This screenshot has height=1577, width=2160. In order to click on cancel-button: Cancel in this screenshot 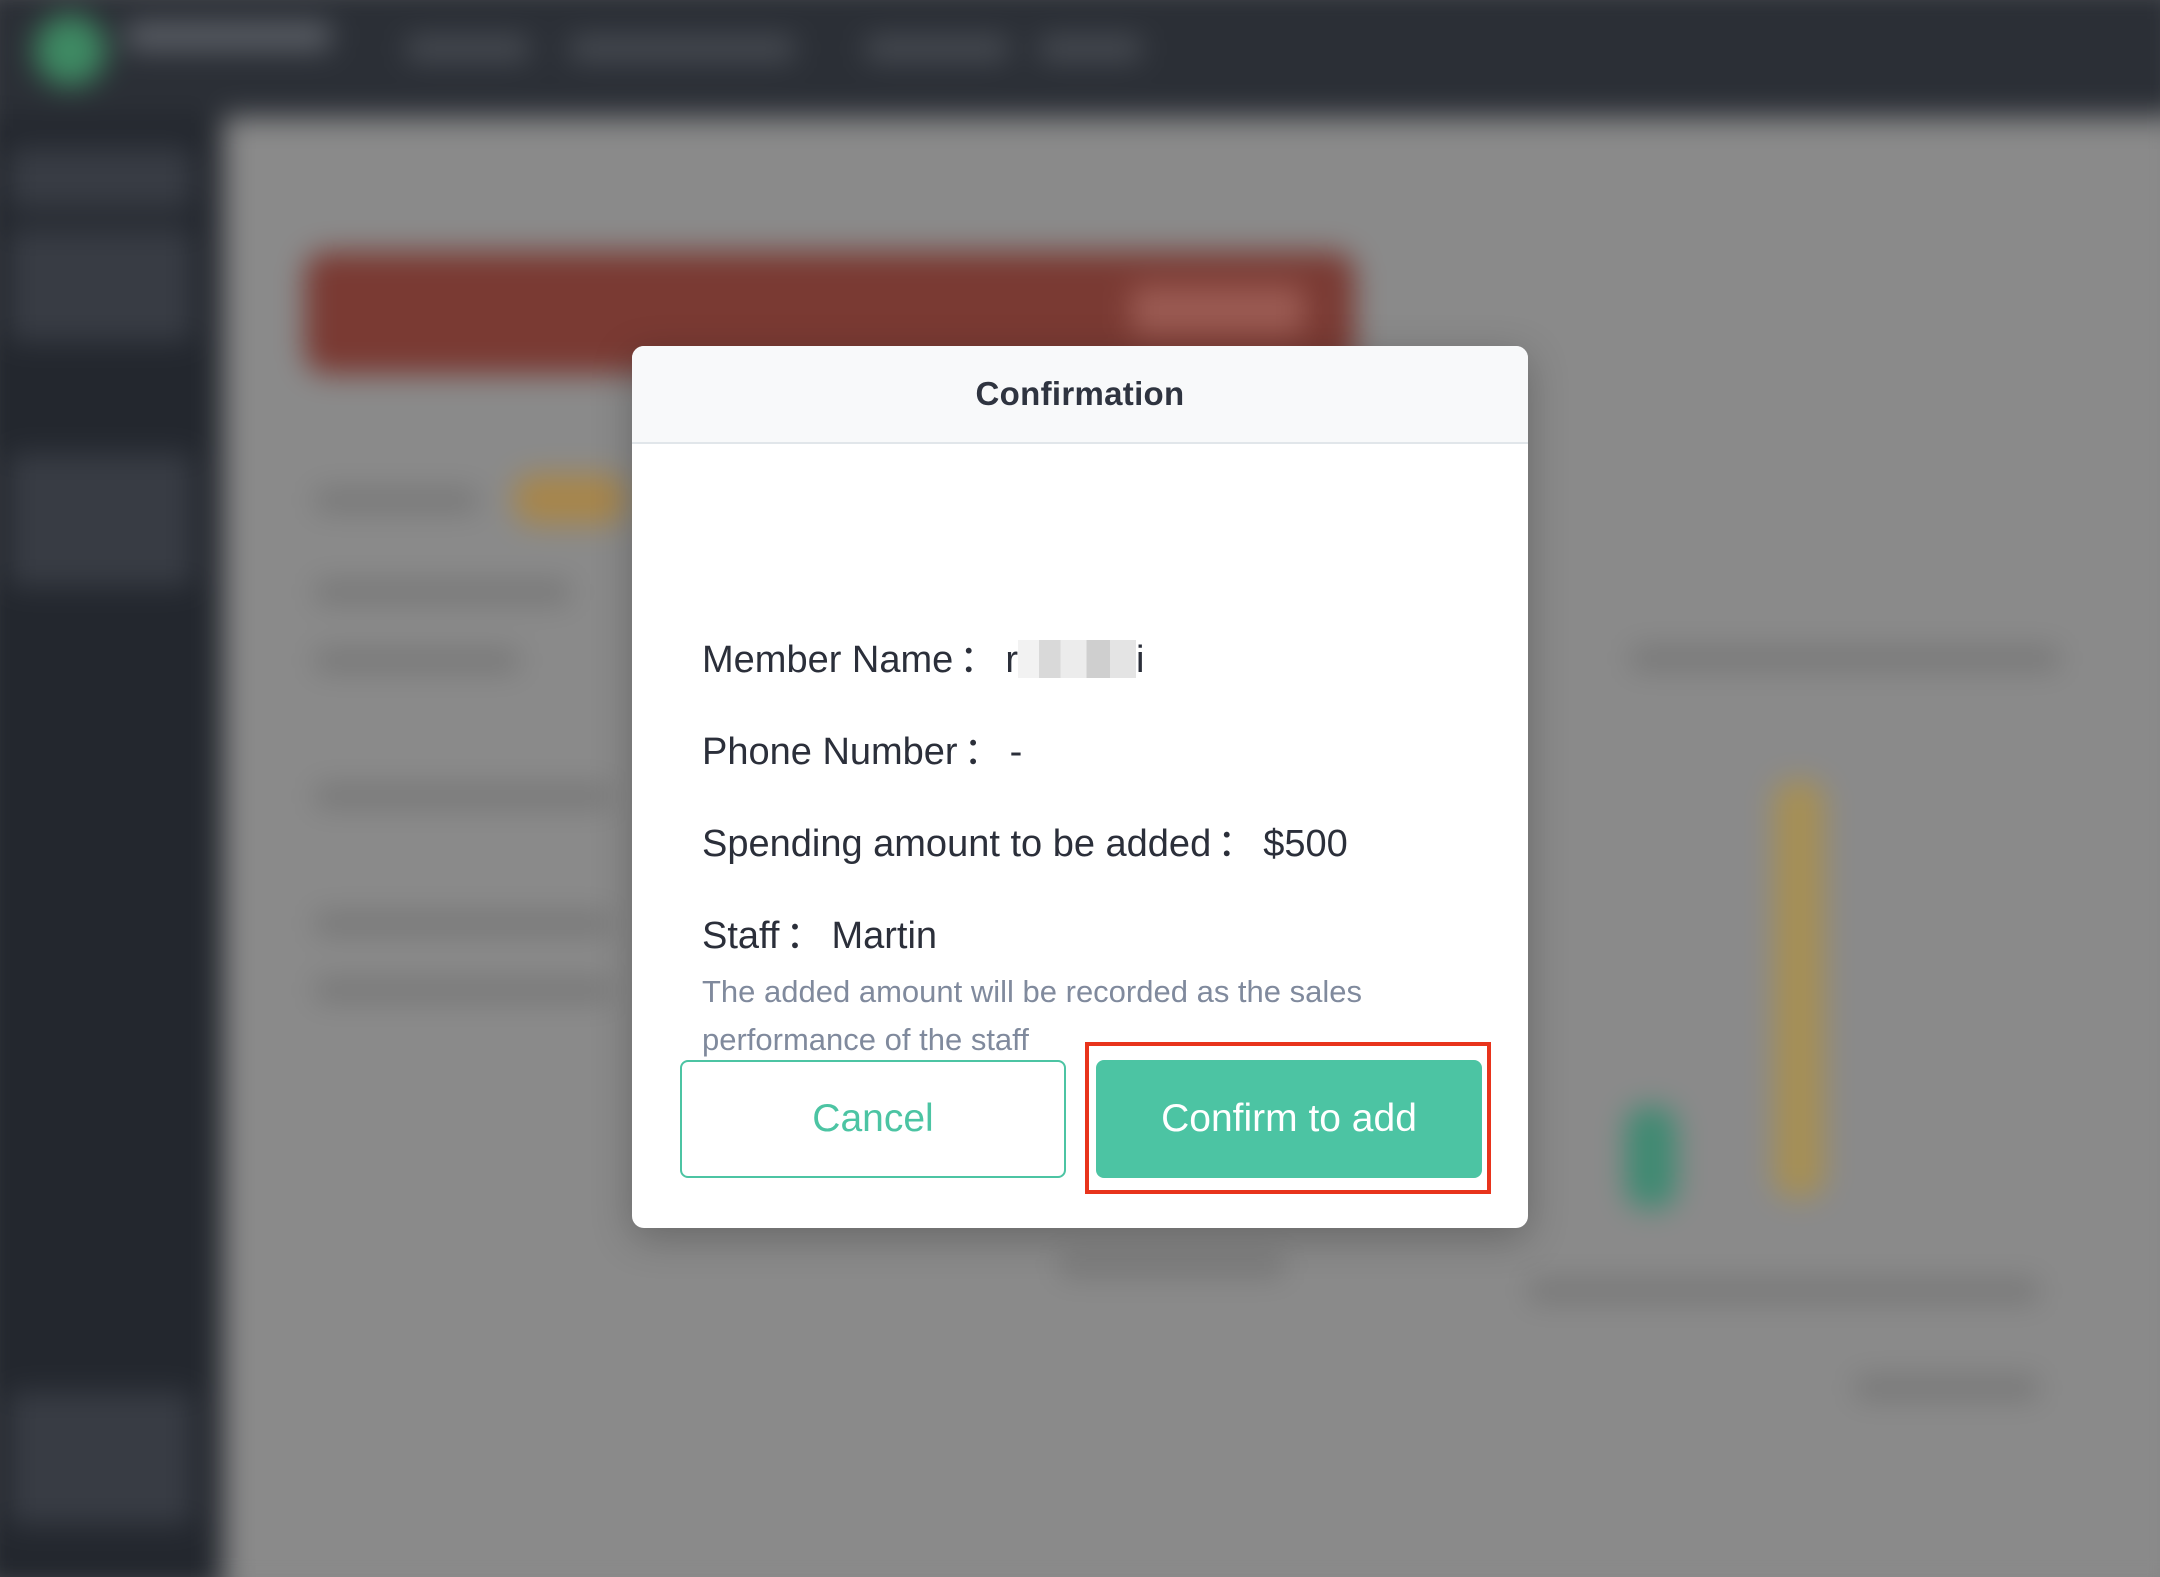, I will do `click(873, 1119)`.